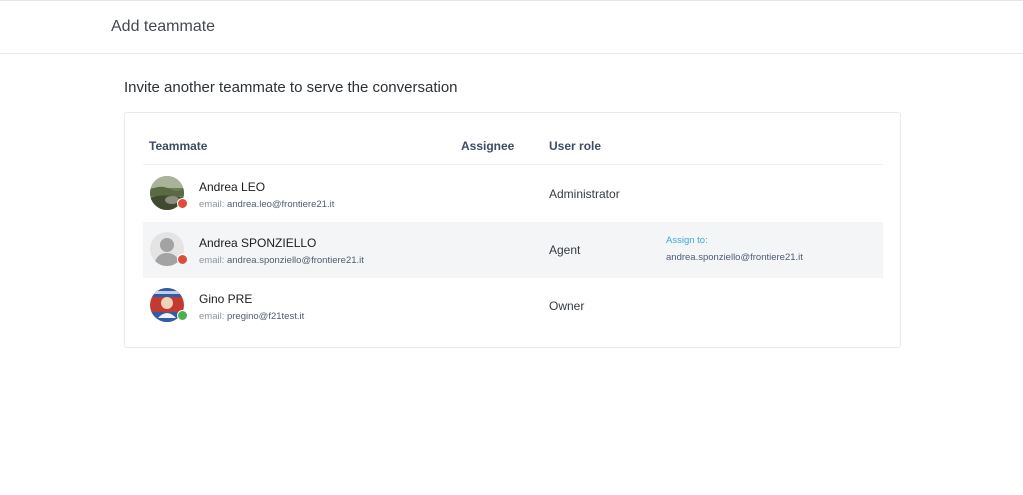 The height and width of the screenshot is (495, 1023). What do you see at coordinates (567, 306) in the screenshot?
I see `user-role: Owner` at bounding box center [567, 306].